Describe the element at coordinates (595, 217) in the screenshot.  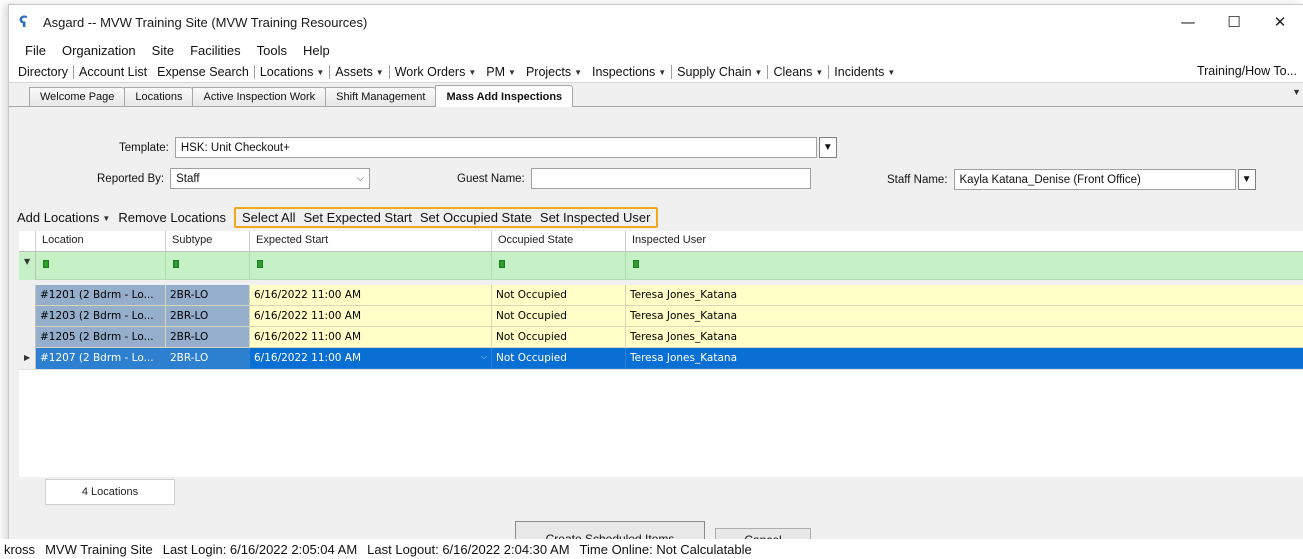
I see `set-inspected-user-button: Set Inspected User` at that location.